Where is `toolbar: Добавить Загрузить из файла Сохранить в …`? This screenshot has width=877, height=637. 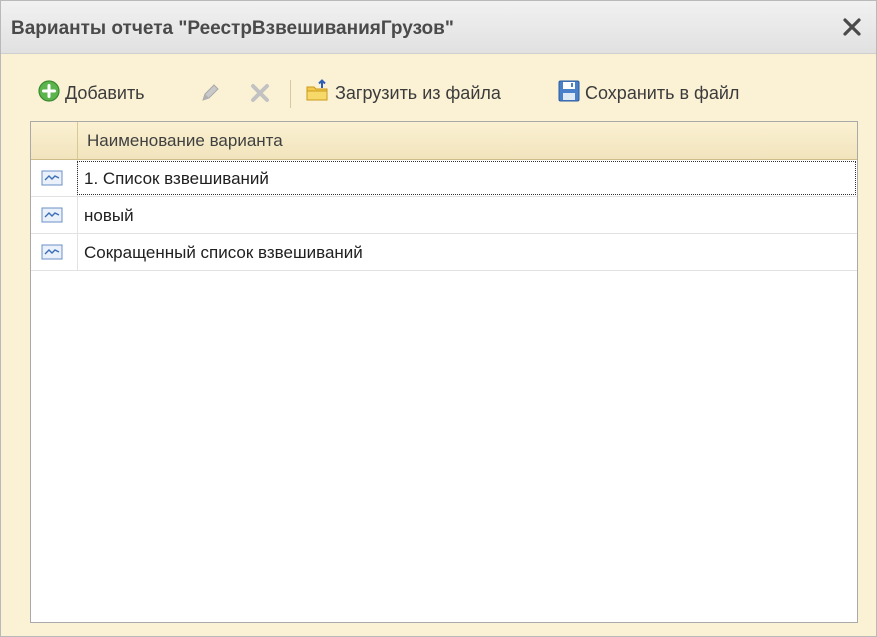 toolbar: Добавить Загрузить из файла Сохранить в … is located at coordinates (438, 87).